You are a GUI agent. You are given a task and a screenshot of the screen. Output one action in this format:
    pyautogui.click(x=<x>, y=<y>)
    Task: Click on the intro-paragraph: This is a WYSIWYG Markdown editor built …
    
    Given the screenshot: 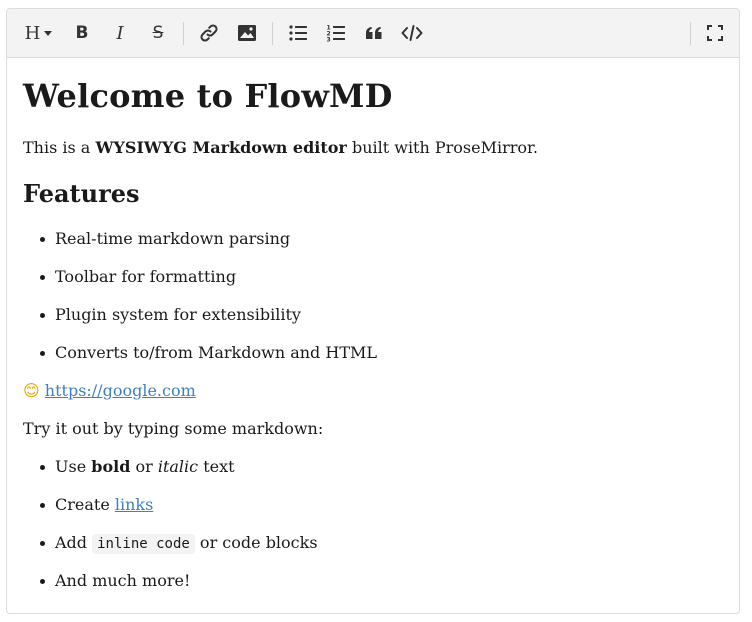 What is the action you would take?
    pyautogui.click(x=281, y=147)
    